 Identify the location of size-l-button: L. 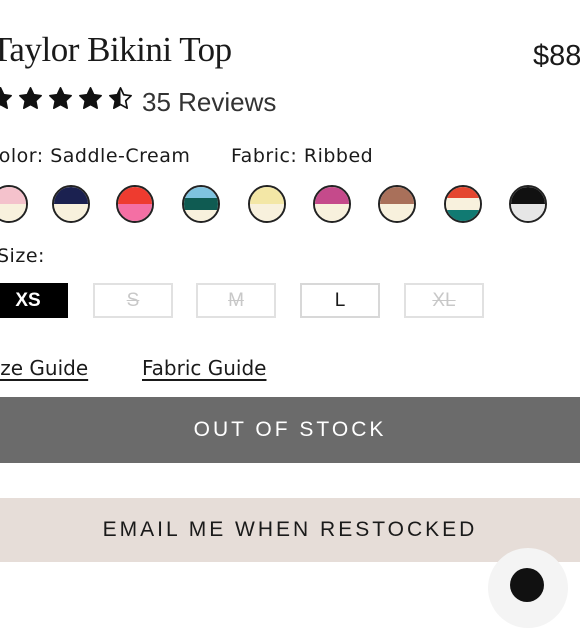
(340, 300).